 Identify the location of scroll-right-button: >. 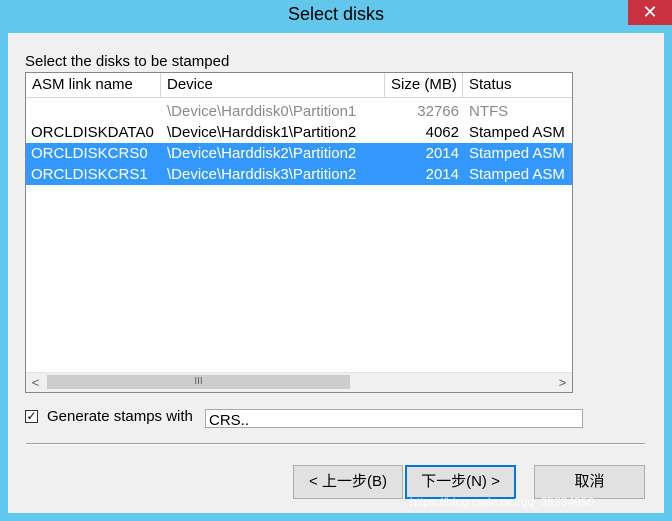
(562, 382).